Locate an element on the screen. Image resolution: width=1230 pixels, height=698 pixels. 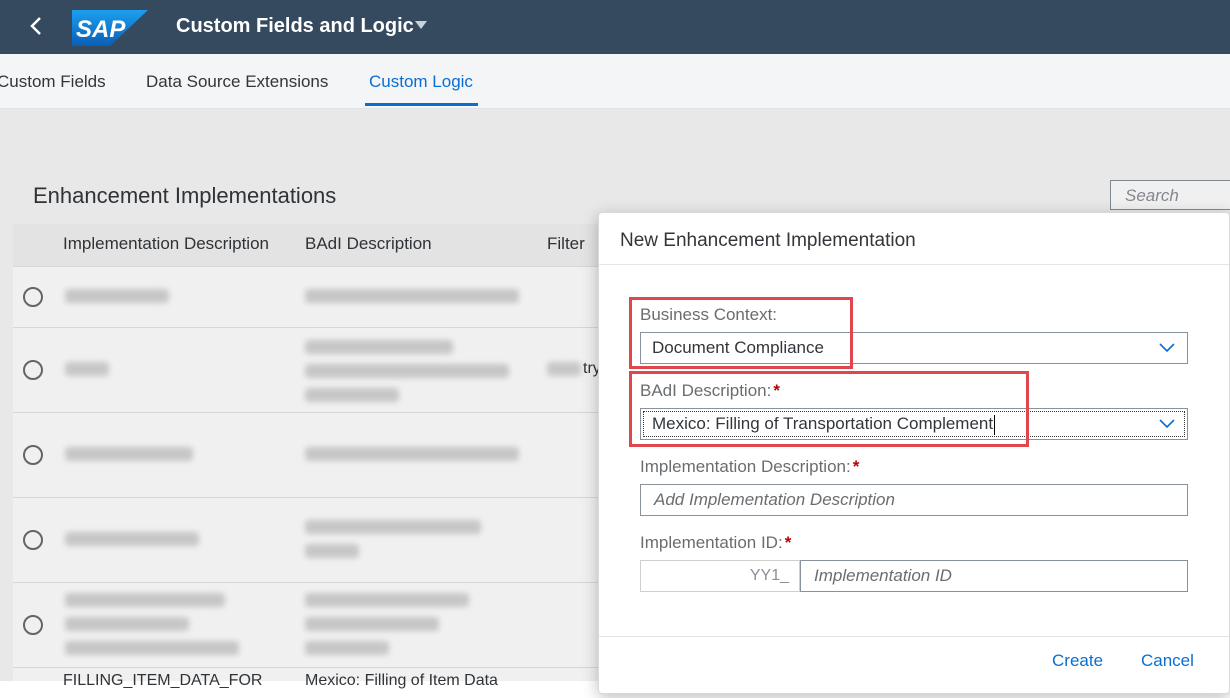
tab-custom-fields: Custom Fields is located at coordinates (53, 82).